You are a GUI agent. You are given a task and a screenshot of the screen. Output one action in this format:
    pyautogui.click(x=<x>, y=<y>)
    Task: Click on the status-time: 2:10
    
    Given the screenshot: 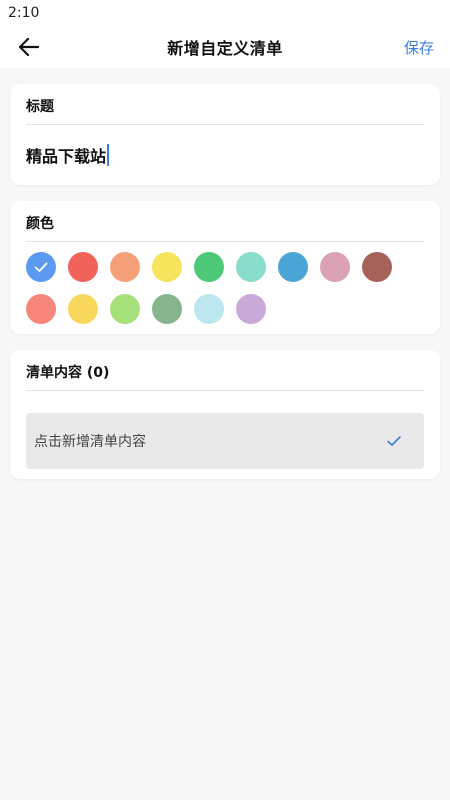 What is the action you would take?
    pyautogui.click(x=24, y=13)
    